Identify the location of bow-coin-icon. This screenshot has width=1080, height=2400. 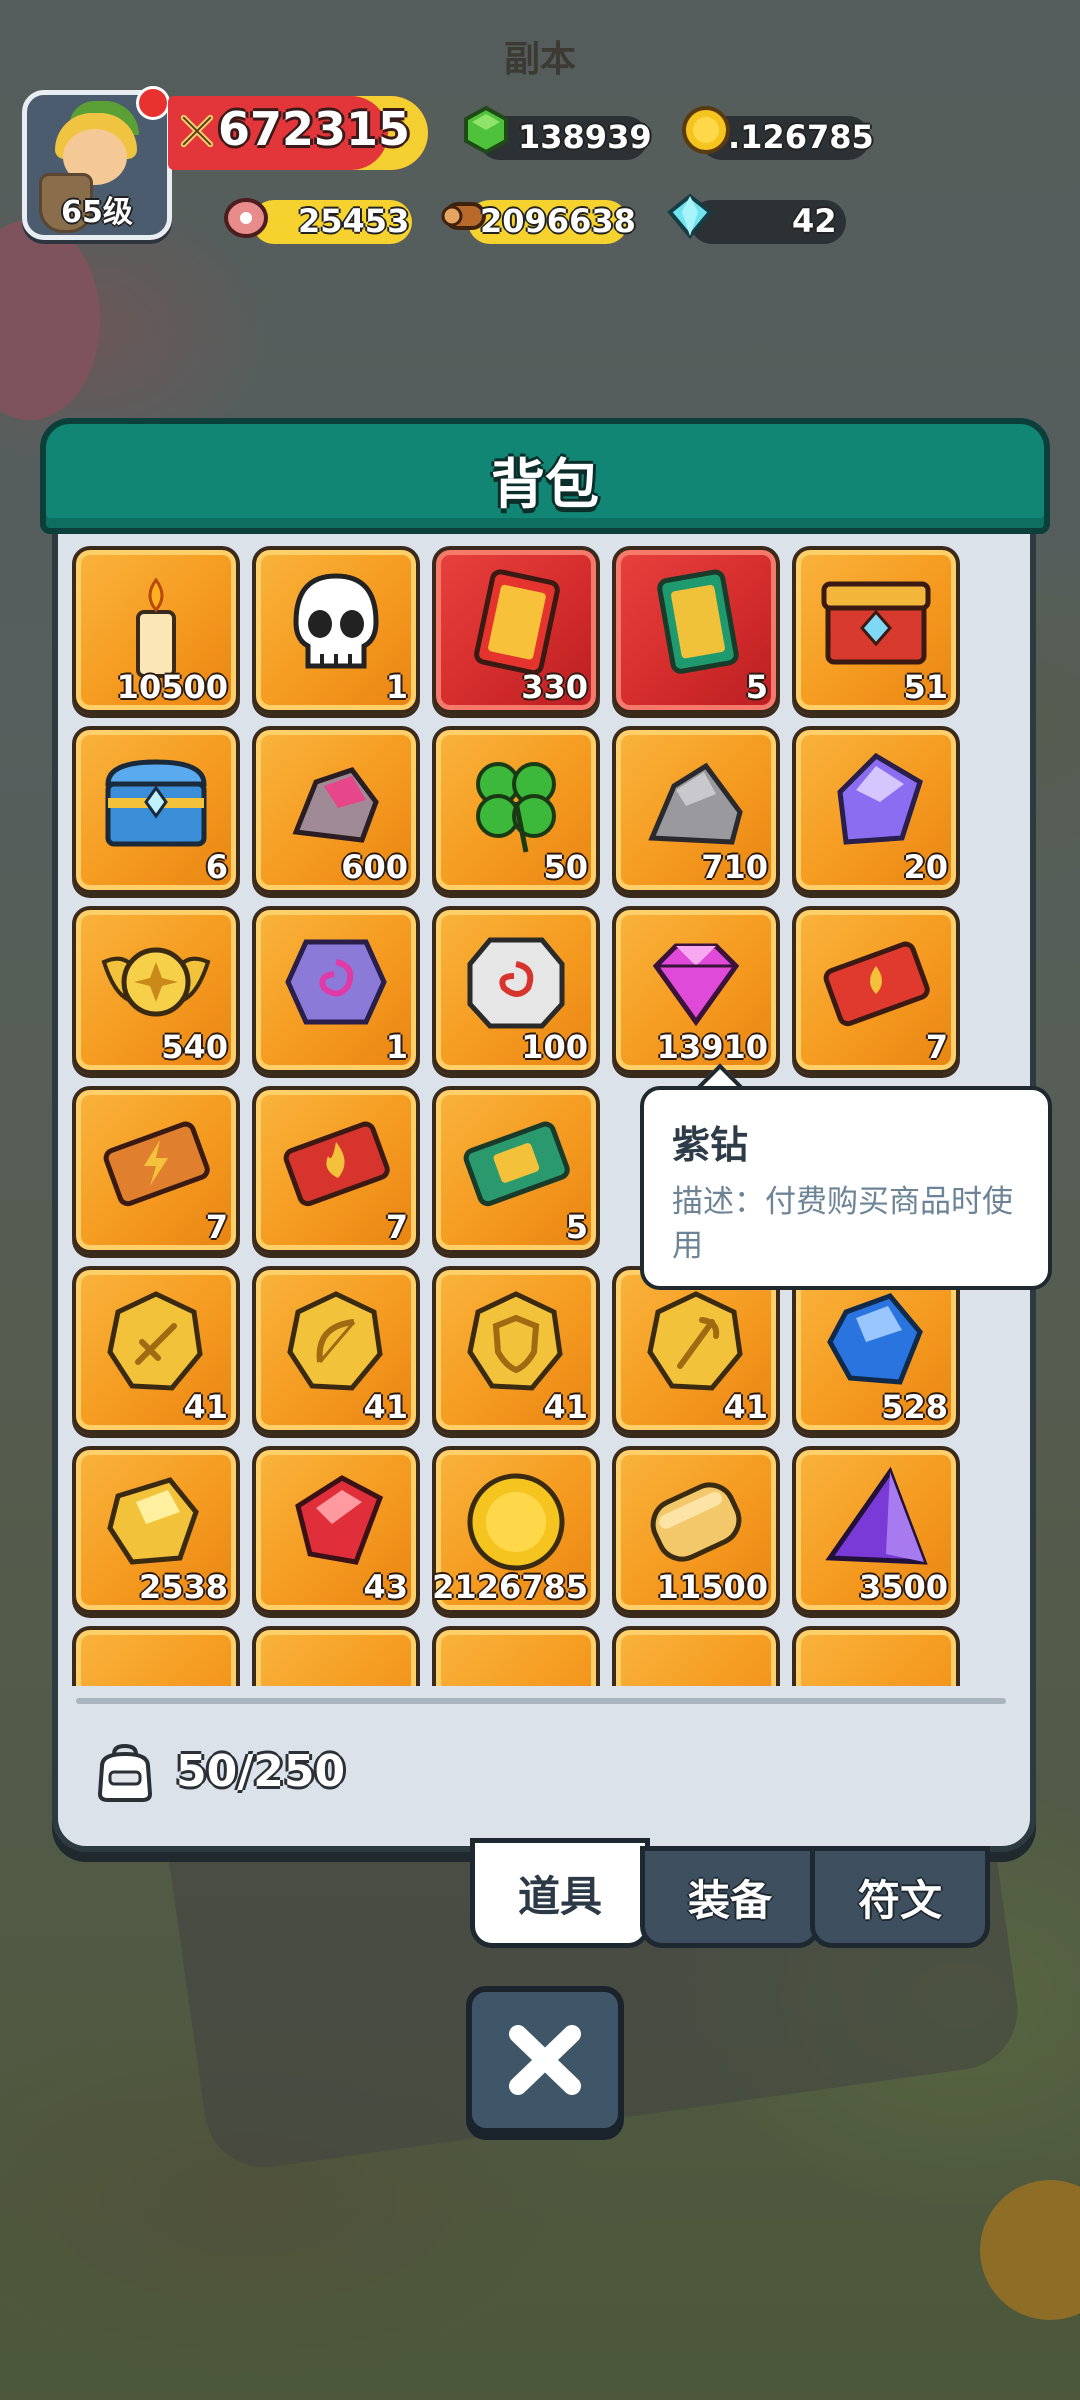
(335, 1341).